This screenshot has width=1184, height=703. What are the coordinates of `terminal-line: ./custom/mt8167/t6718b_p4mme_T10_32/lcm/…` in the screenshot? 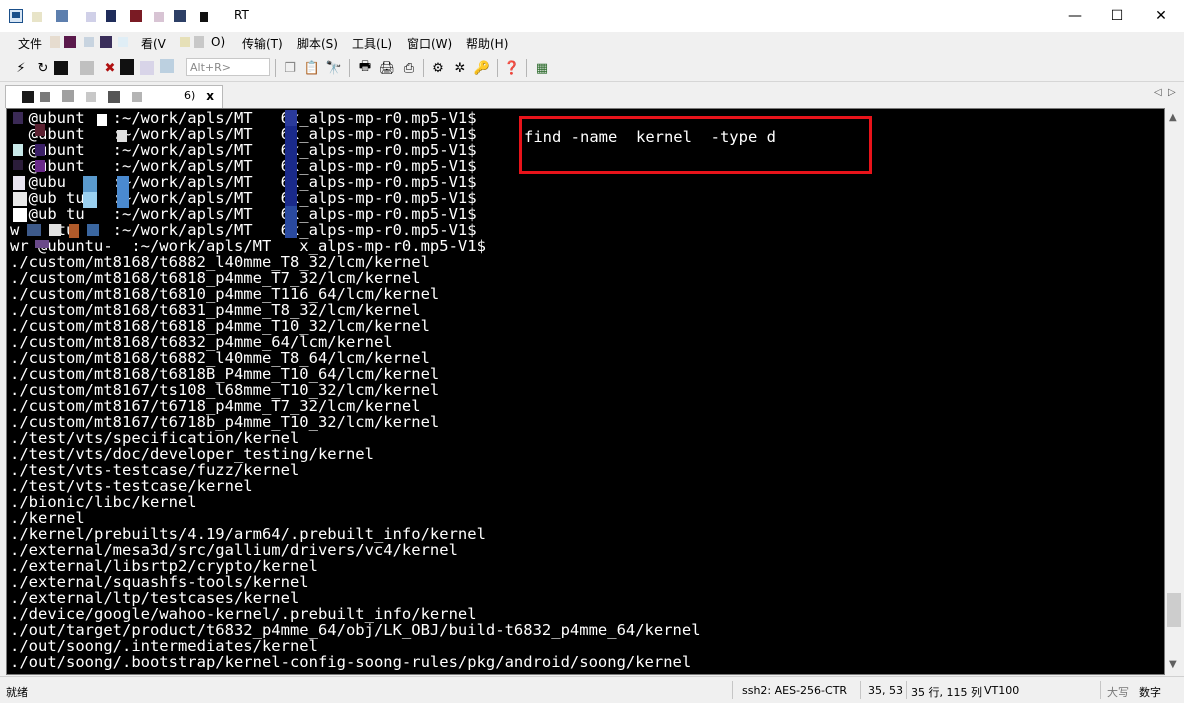 It's located at (225, 422).